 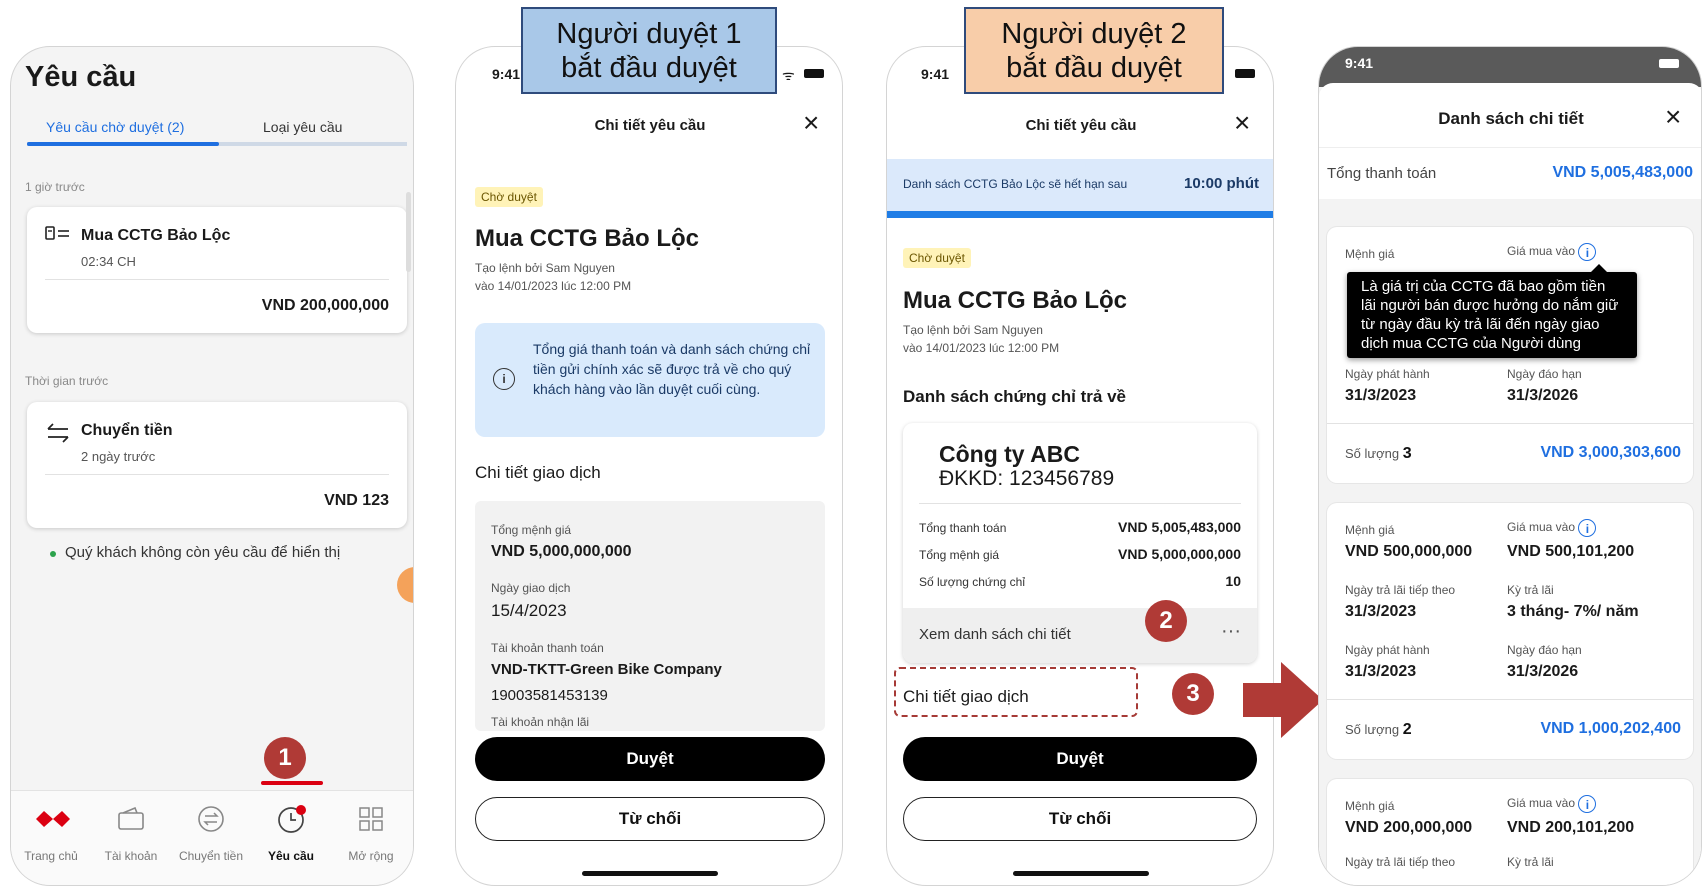 What do you see at coordinates (1009, 454) in the screenshot?
I see `company-name: Công ty ABC` at bounding box center [1009, 454].